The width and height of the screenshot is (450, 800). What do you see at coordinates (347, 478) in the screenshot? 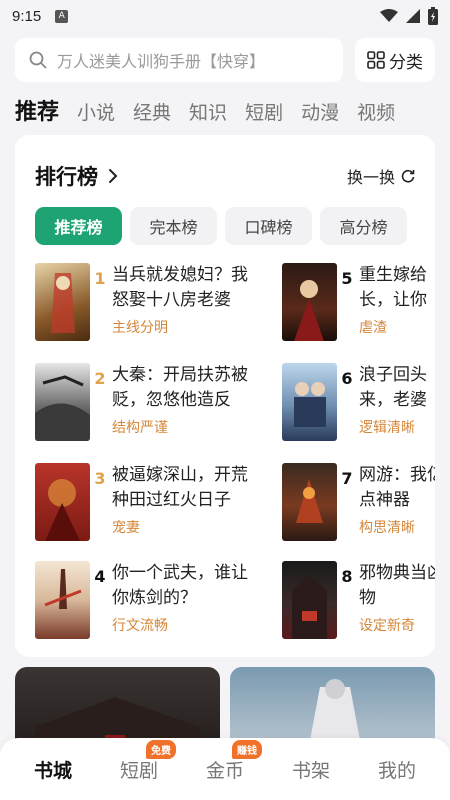
I see `rank-number: 7` at bounding box center [347, 478].